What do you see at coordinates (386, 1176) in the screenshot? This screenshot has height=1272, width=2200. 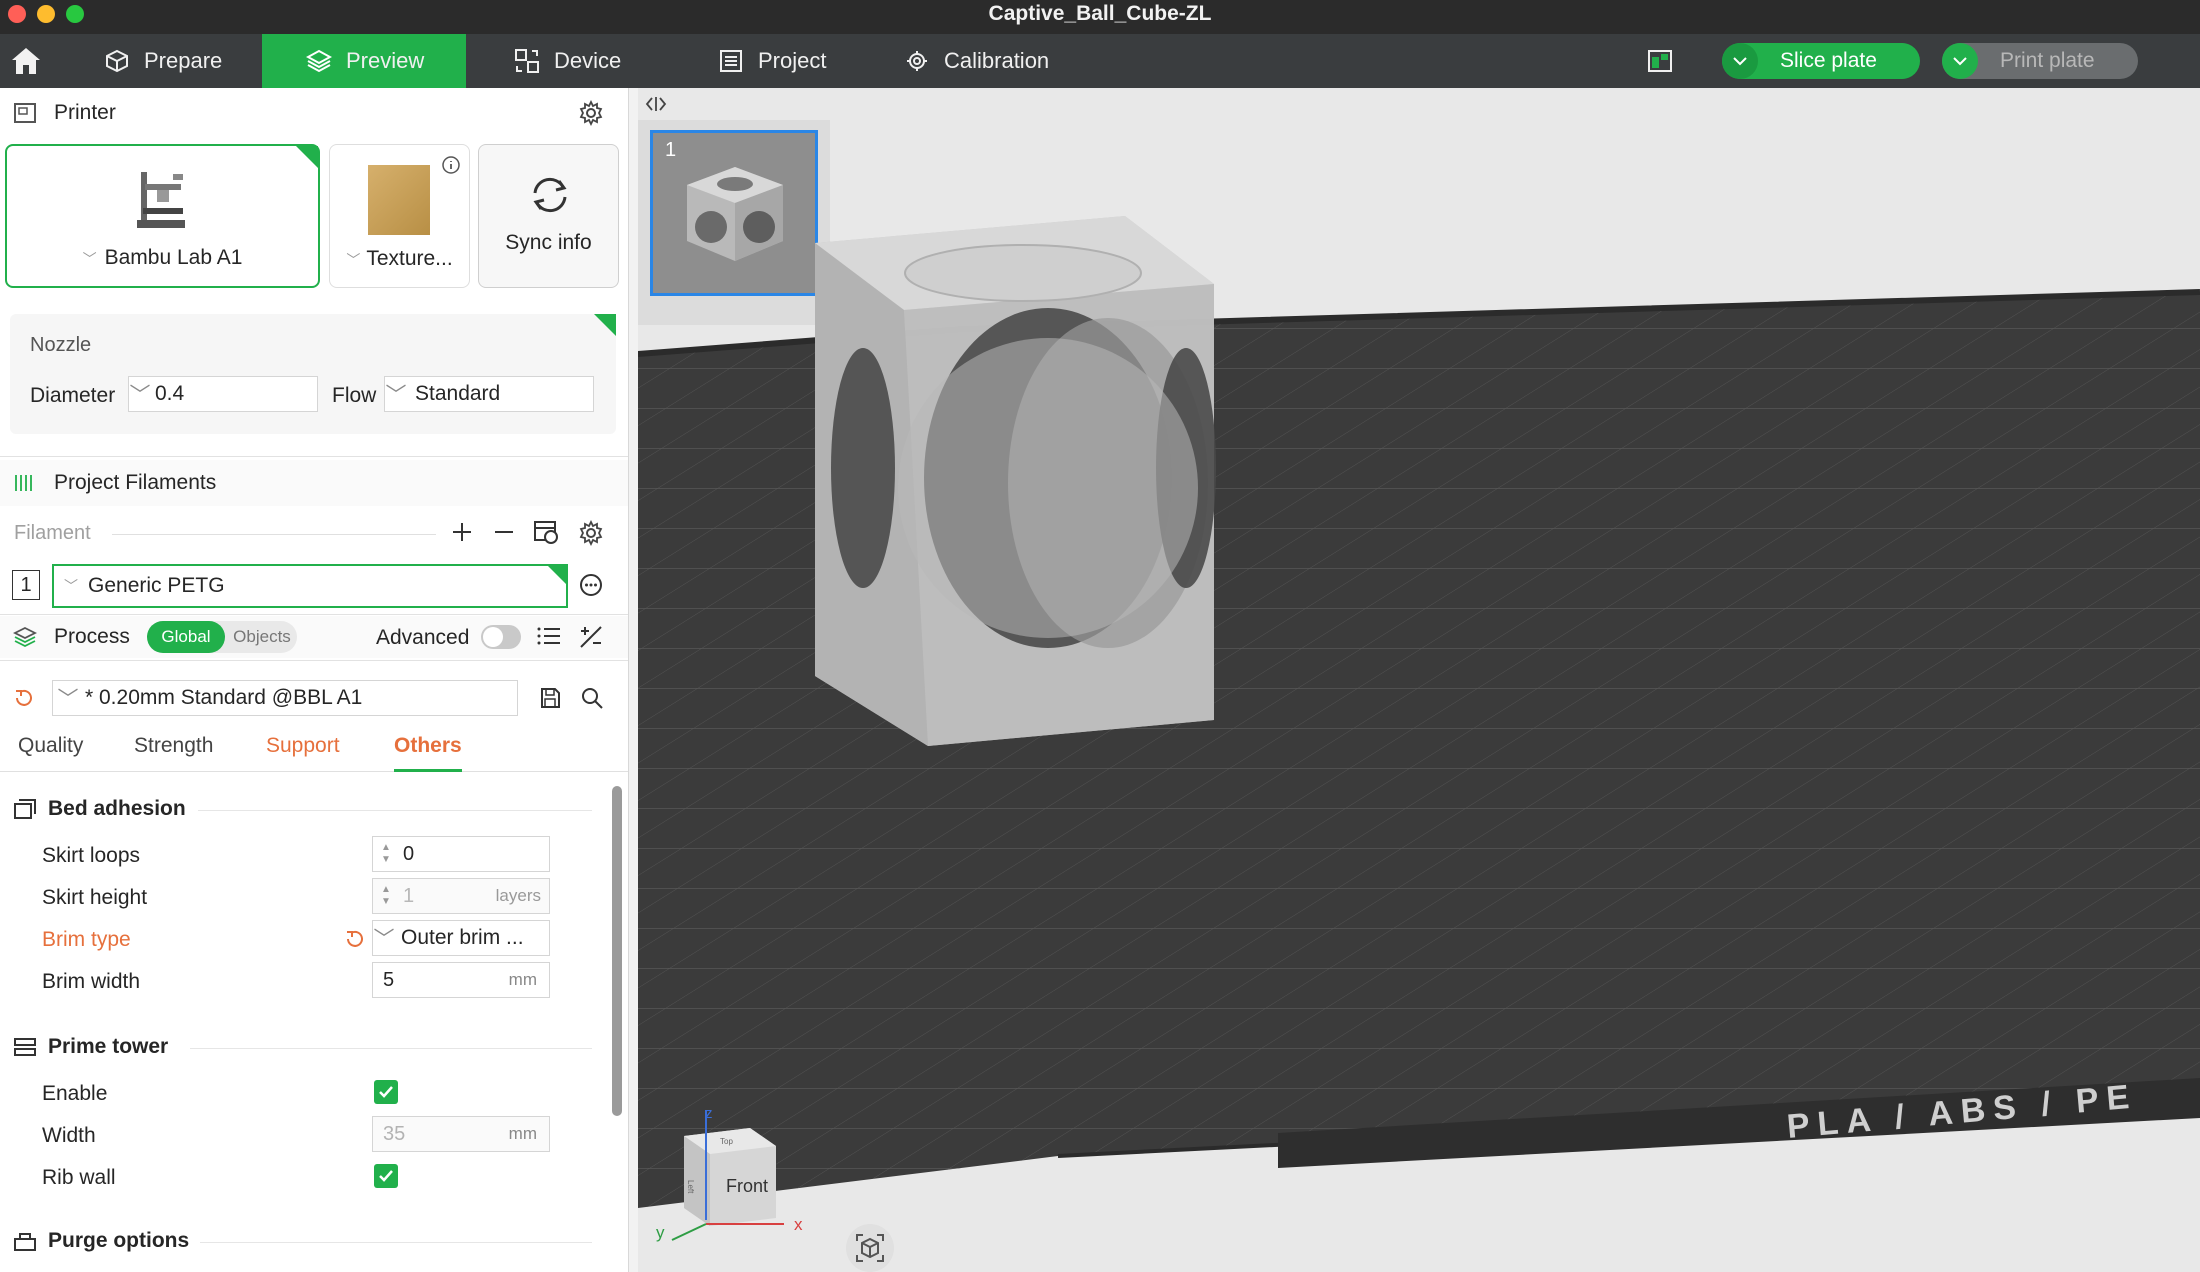 I see `rib-wall-checkbox` at bounding box center [386, 1176].